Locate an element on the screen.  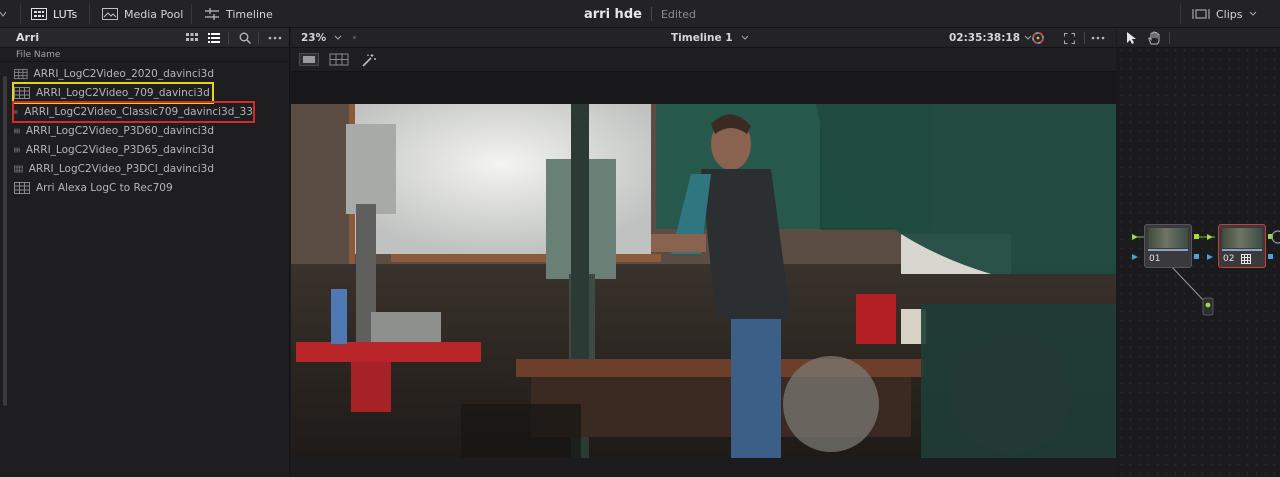
viewer-options-button is located at coordinates (1098, 38).